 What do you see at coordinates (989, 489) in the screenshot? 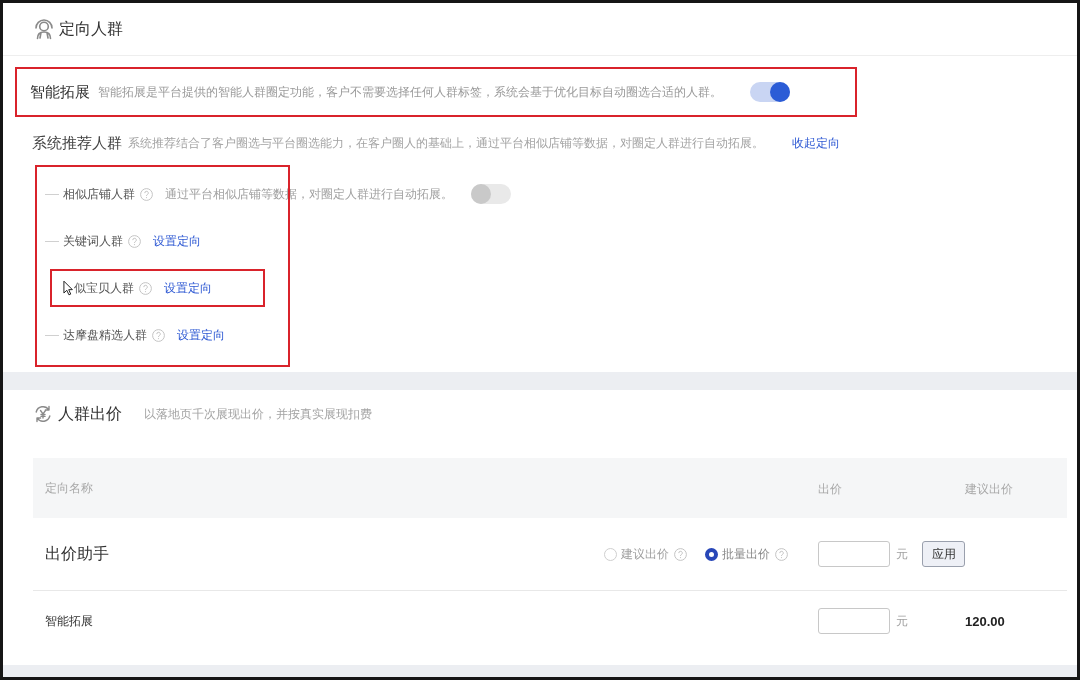
I see `column-header: 建议出价` at bounding box center [989, 489].